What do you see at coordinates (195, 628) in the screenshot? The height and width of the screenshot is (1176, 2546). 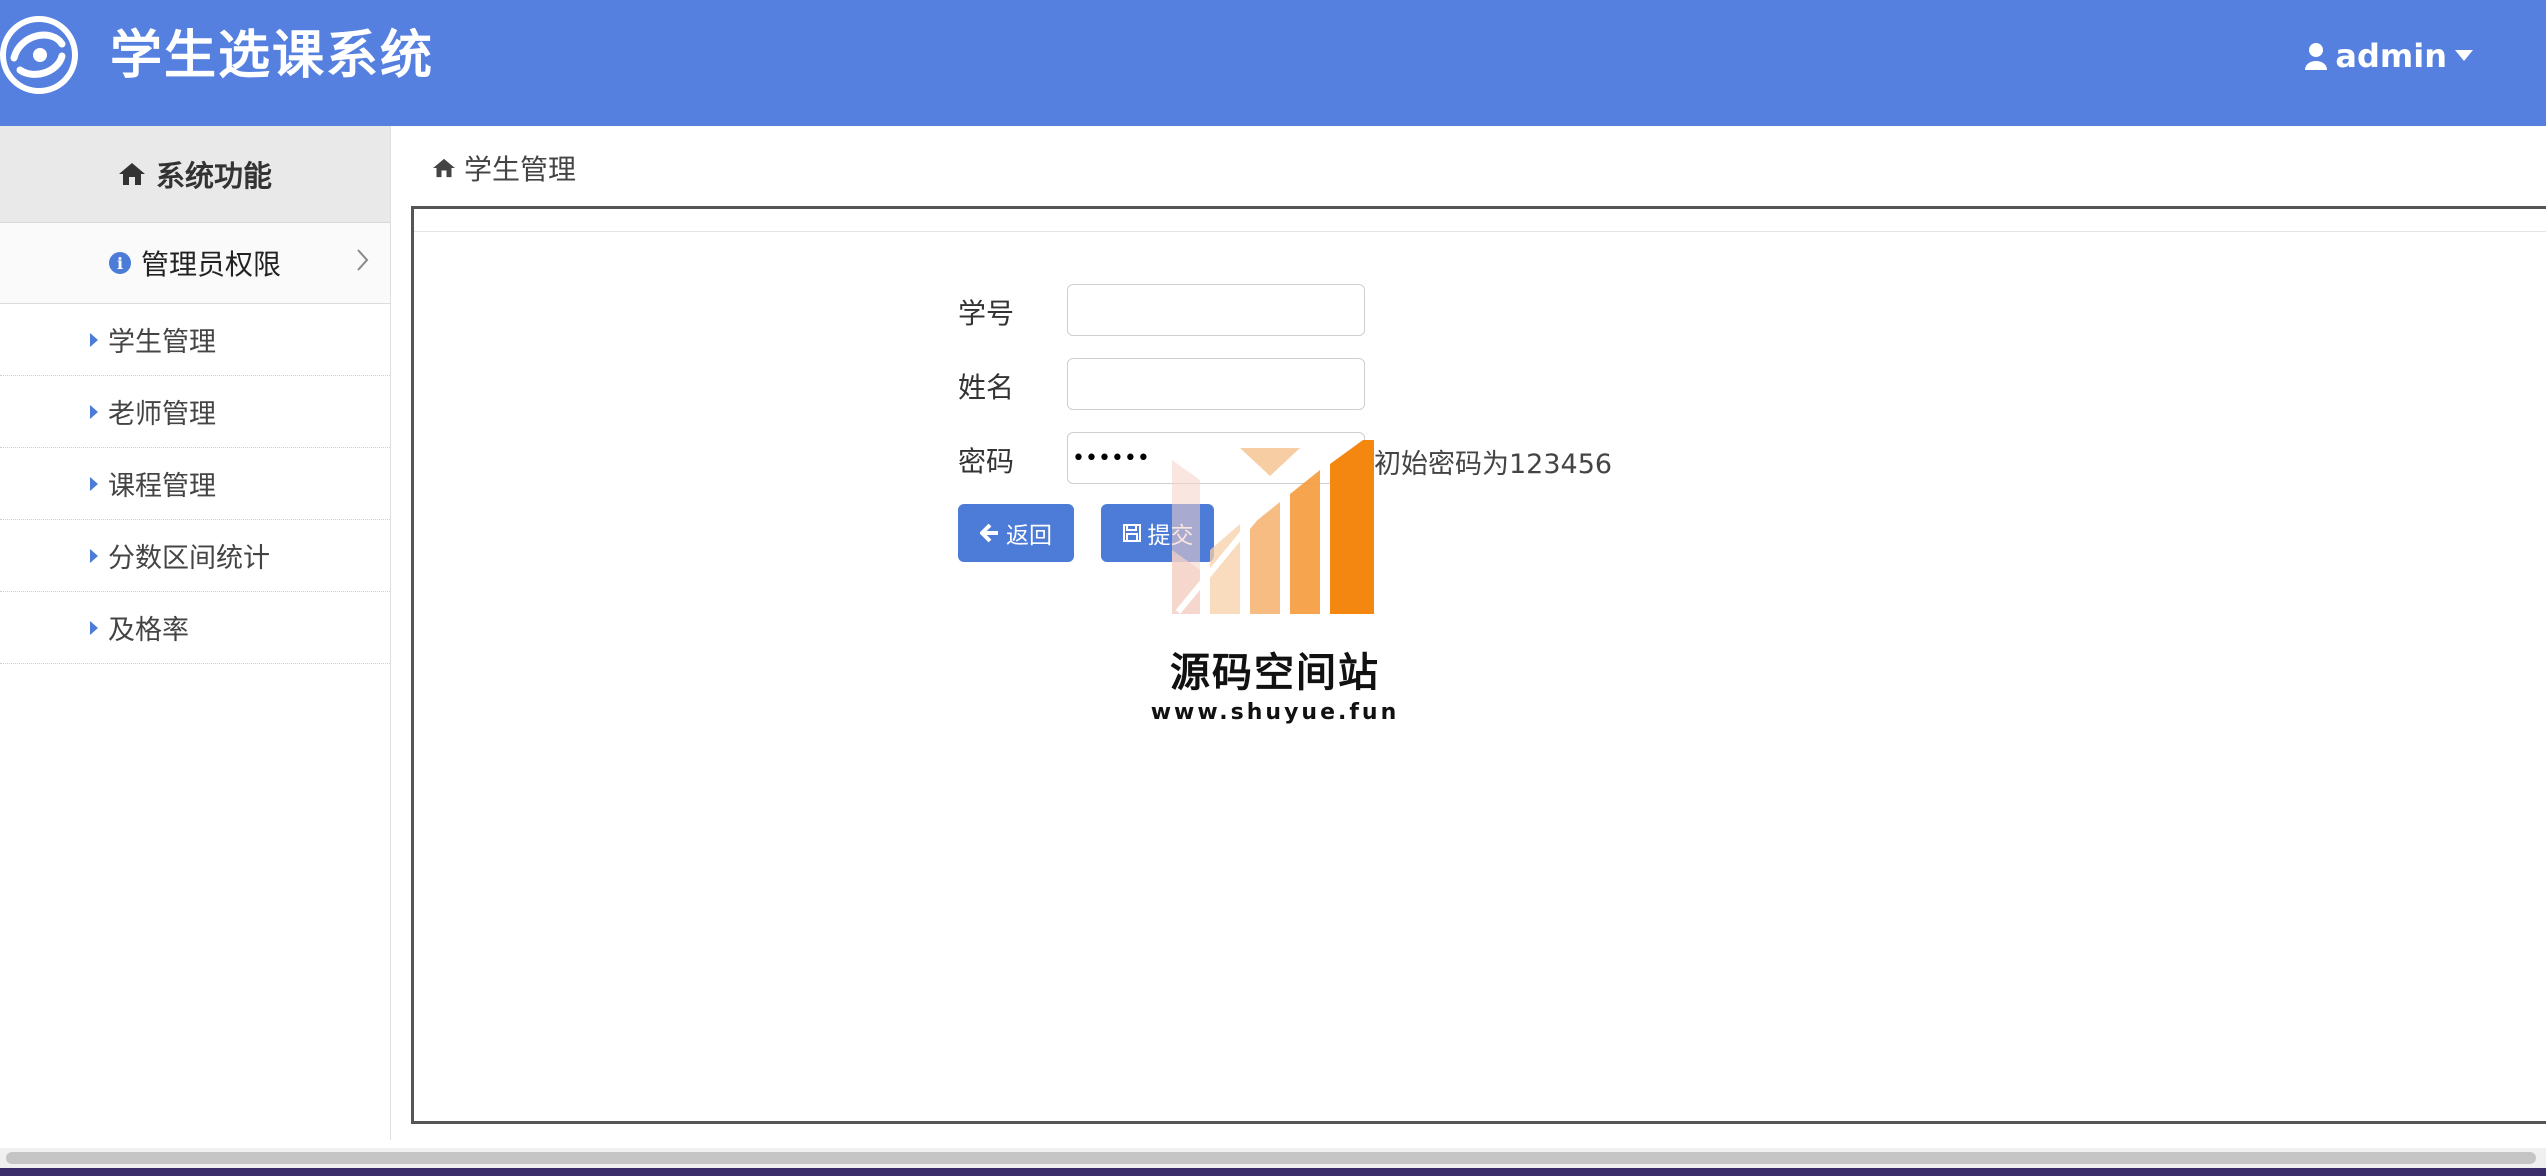 I see `sidebar-item-pass-rate: 及格率` at bounding box center [195, 628].